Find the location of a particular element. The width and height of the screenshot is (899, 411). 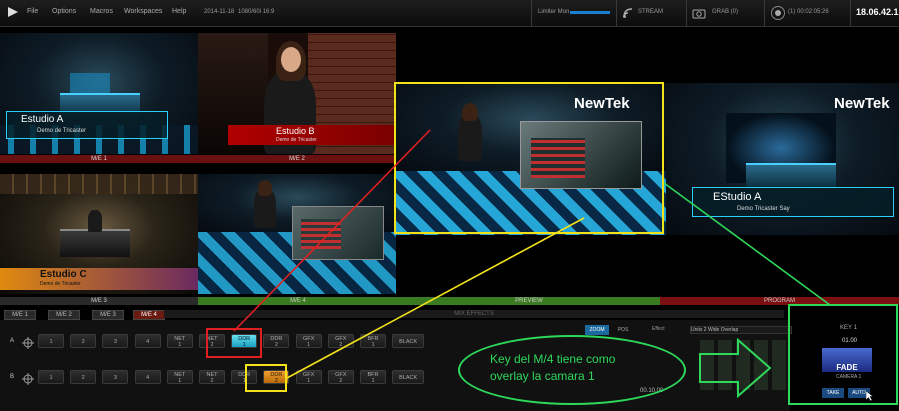

green-connector-line is located at coordinates (747, 244).